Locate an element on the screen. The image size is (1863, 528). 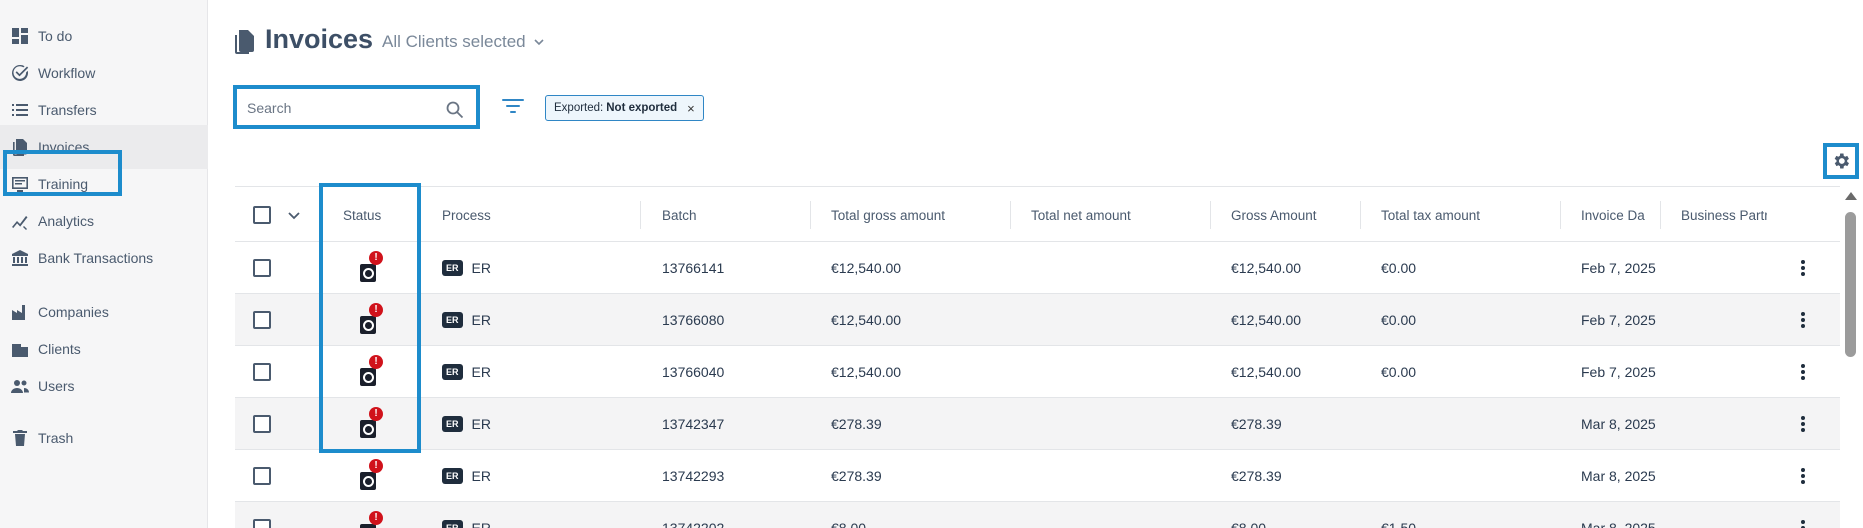
select-menu-chevron is located at coordinates (294, 215).